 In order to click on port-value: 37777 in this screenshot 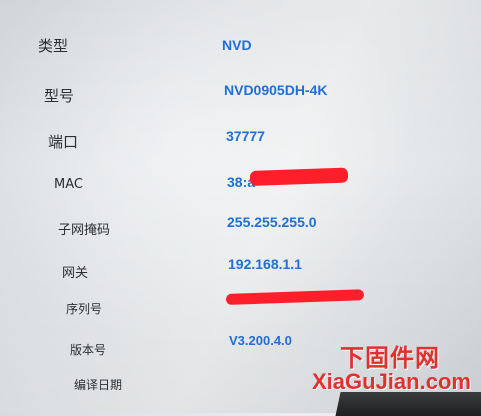, I will do `click(245, 136)`.